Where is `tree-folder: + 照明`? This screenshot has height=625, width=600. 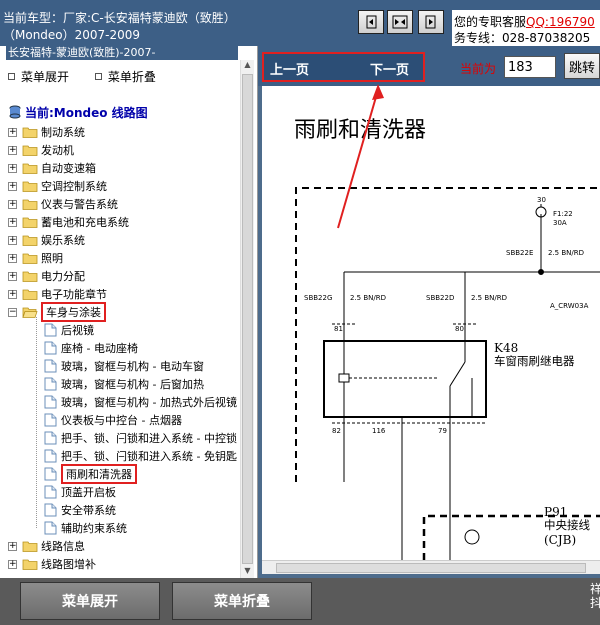 tree-folder: + 照明 is located at coordinates (35, 258).